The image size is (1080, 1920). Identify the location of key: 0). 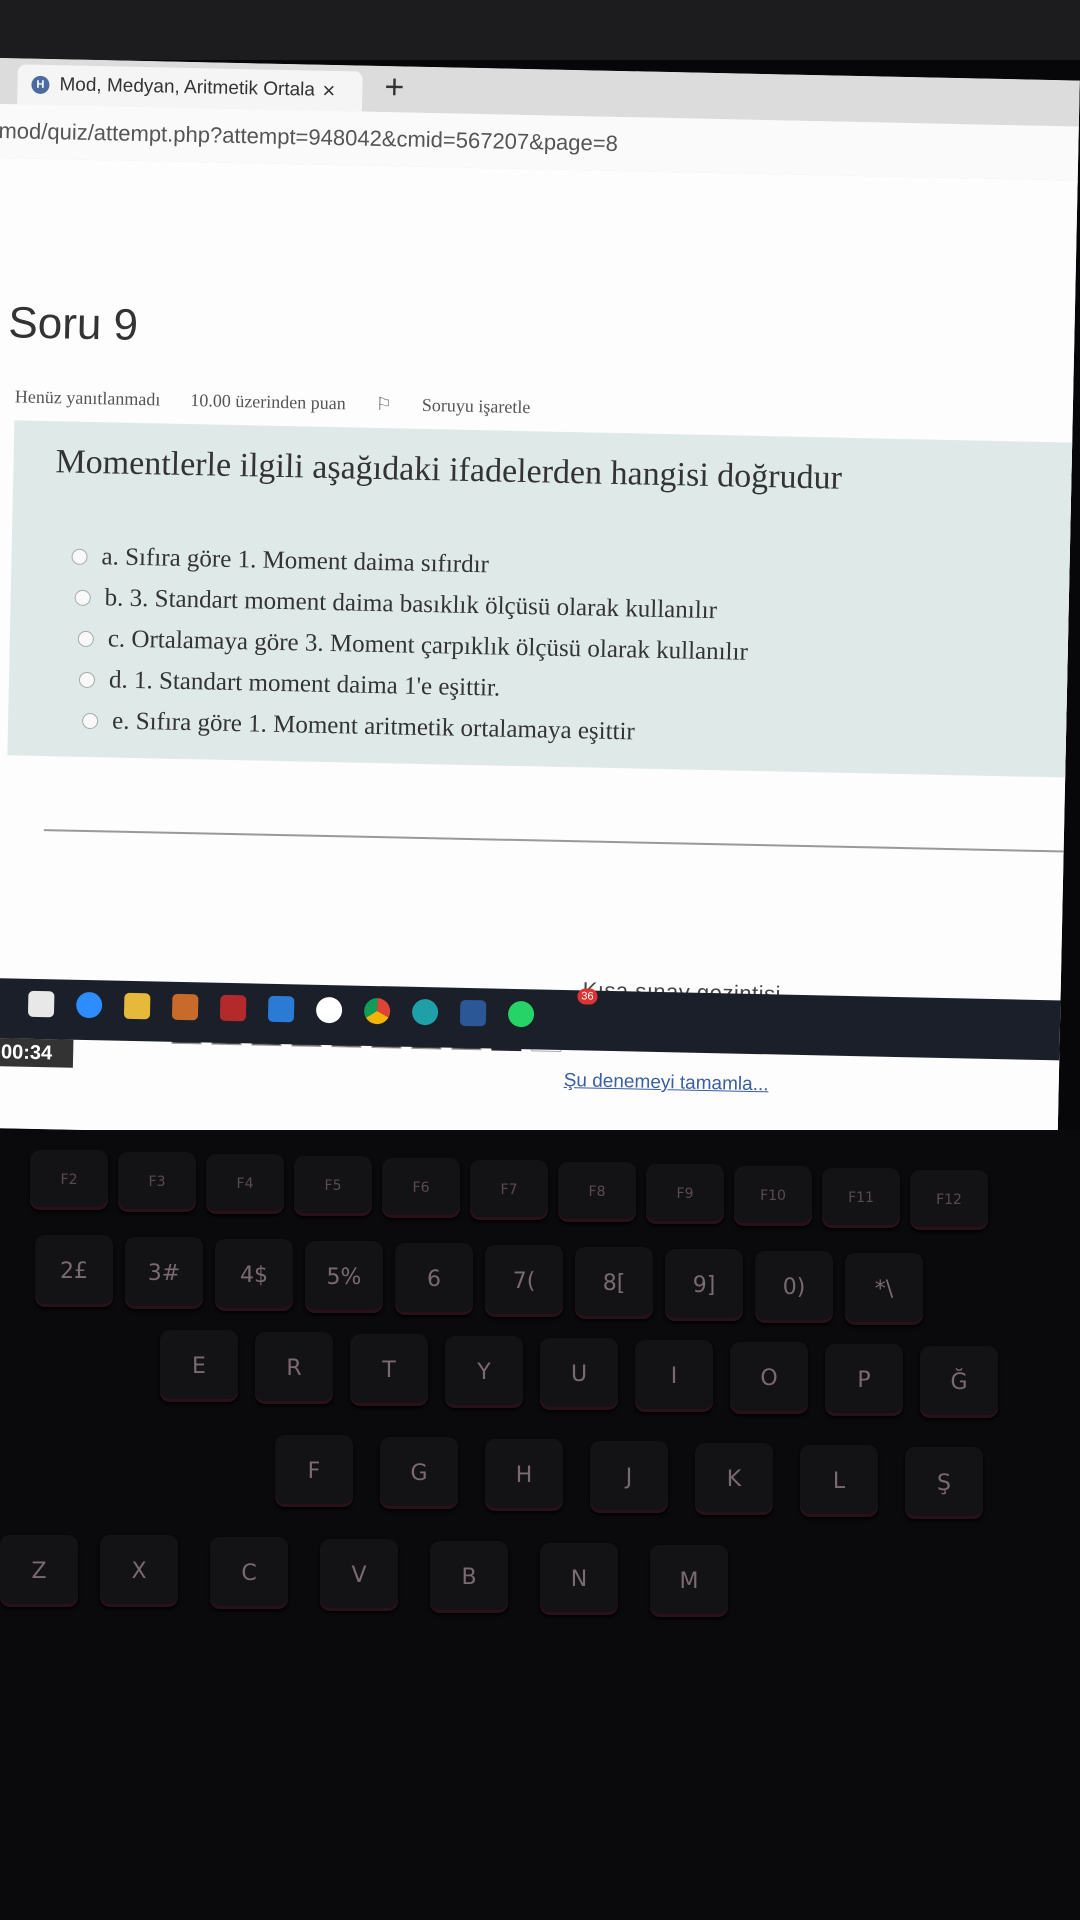
(794, 1287).